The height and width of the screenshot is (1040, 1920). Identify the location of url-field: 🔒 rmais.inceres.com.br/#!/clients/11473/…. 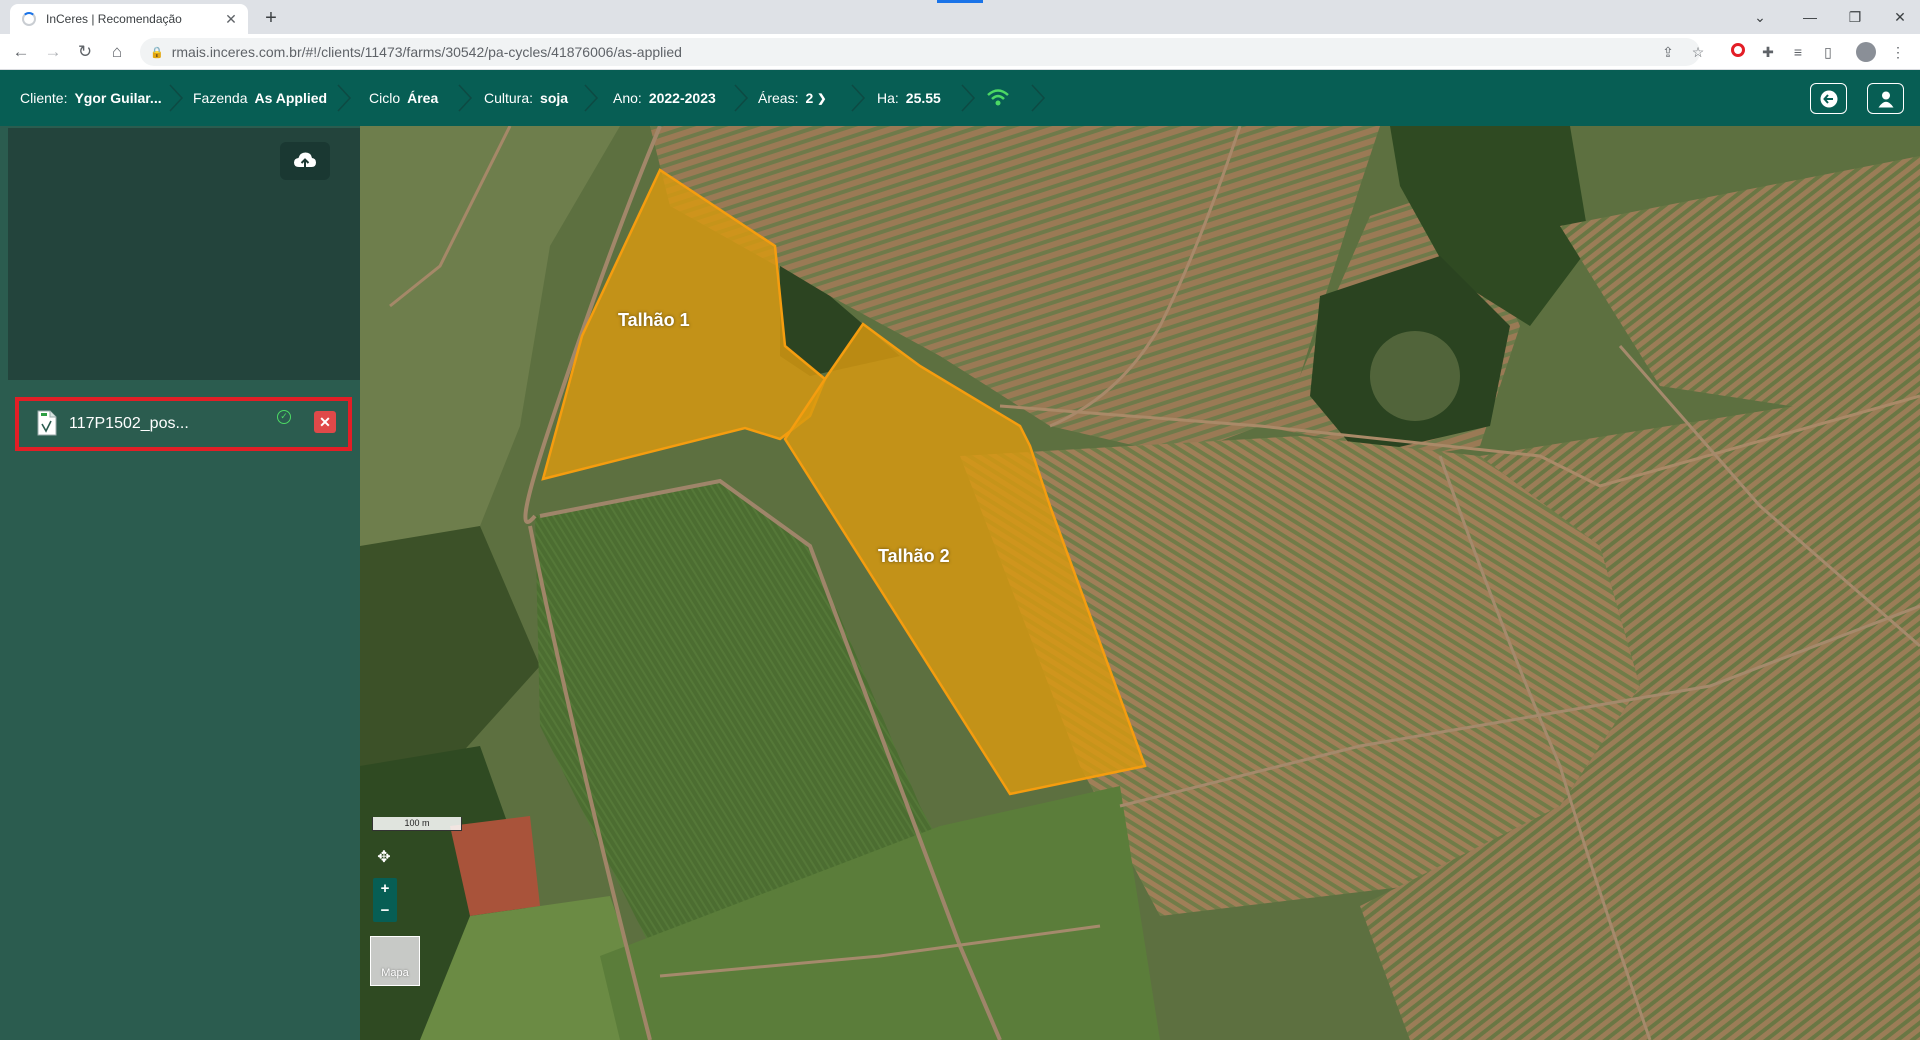
(920, 52).